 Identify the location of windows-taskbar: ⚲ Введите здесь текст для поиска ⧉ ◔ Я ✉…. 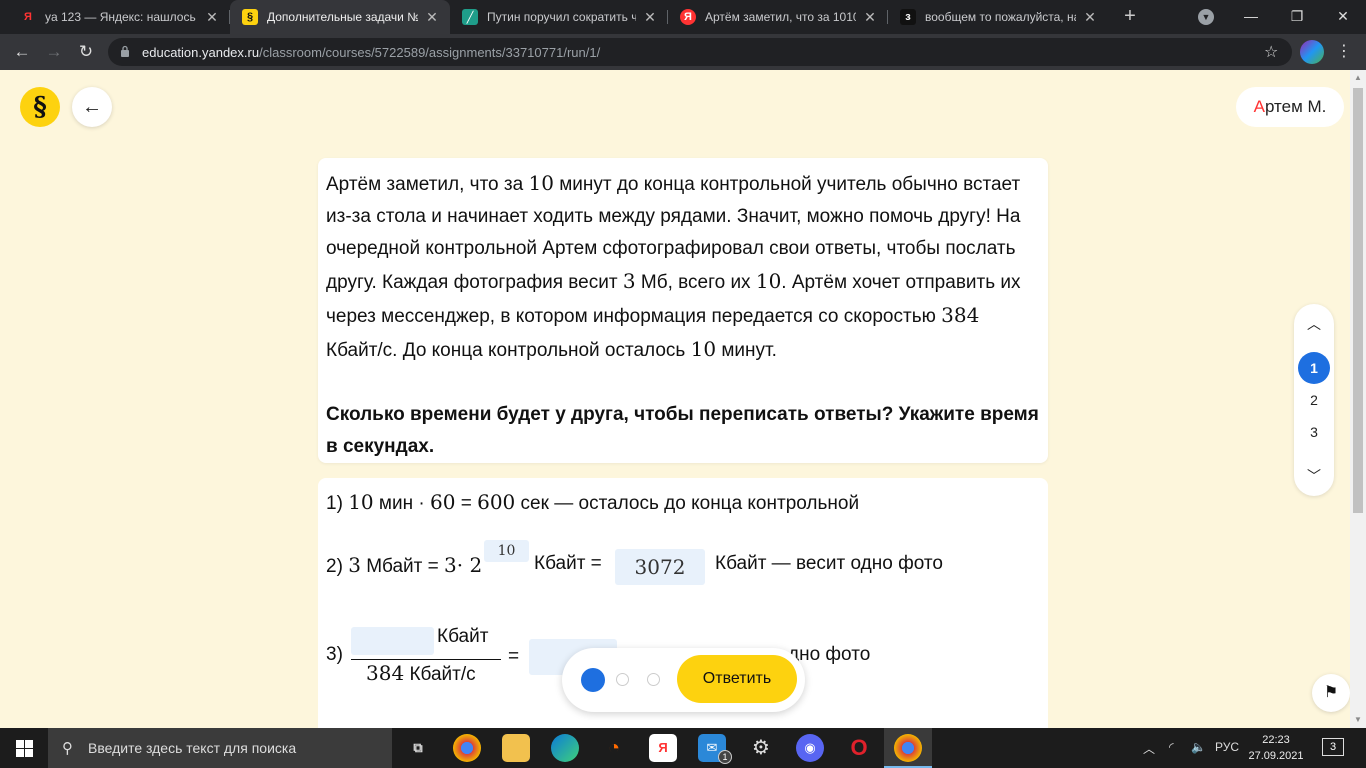
(683, 748).